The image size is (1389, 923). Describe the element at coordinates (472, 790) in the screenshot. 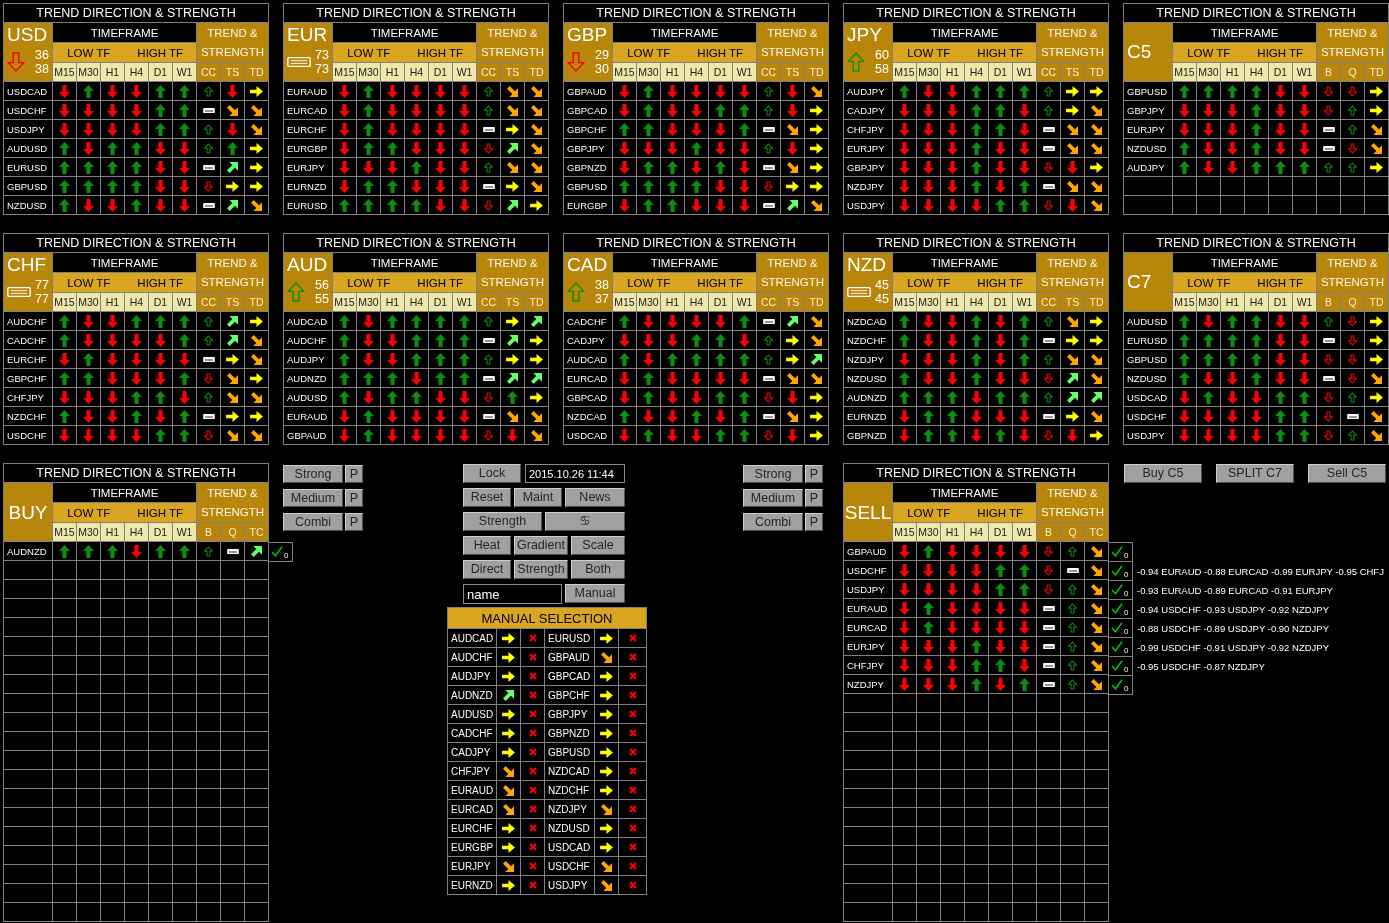

I see `pair-label: EURAUD` at that location.